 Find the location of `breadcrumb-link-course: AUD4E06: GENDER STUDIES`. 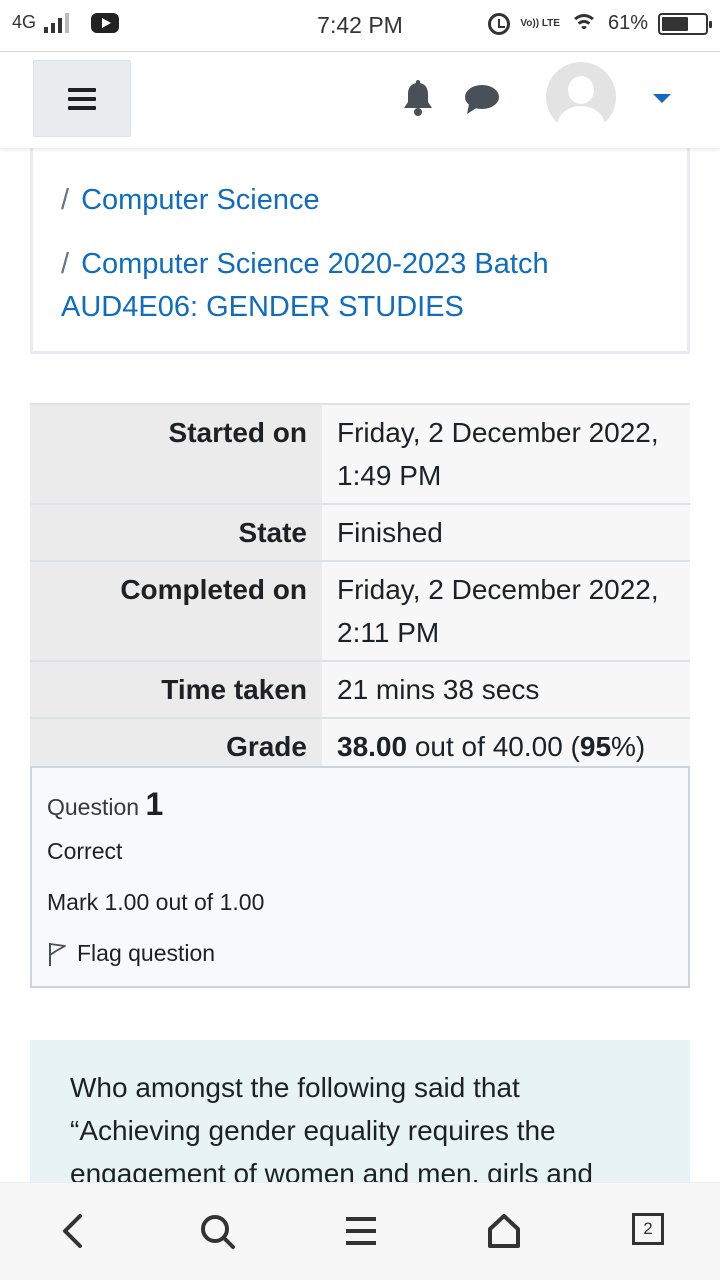

breadcrumb-link-course: AUD4E06: GENDER STUDIES is located at coordinates (262, 307).